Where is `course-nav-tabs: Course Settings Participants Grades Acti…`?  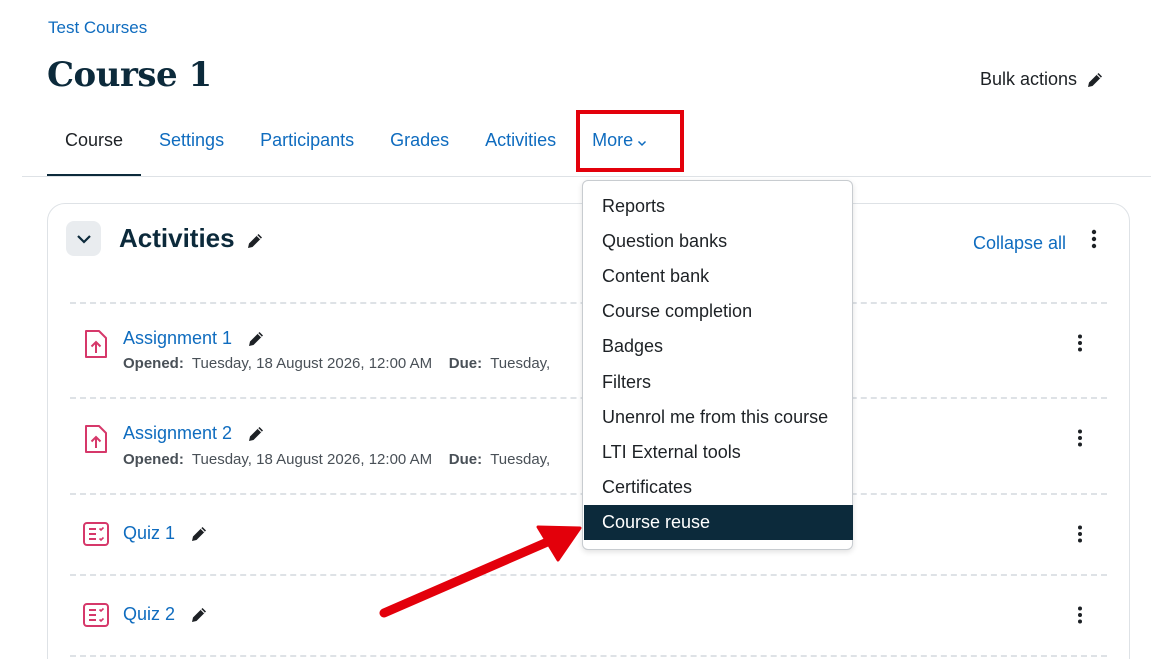 course-nav-tabs: Course Settings Participants Grades Acti… is located at coordinates (356, 148).